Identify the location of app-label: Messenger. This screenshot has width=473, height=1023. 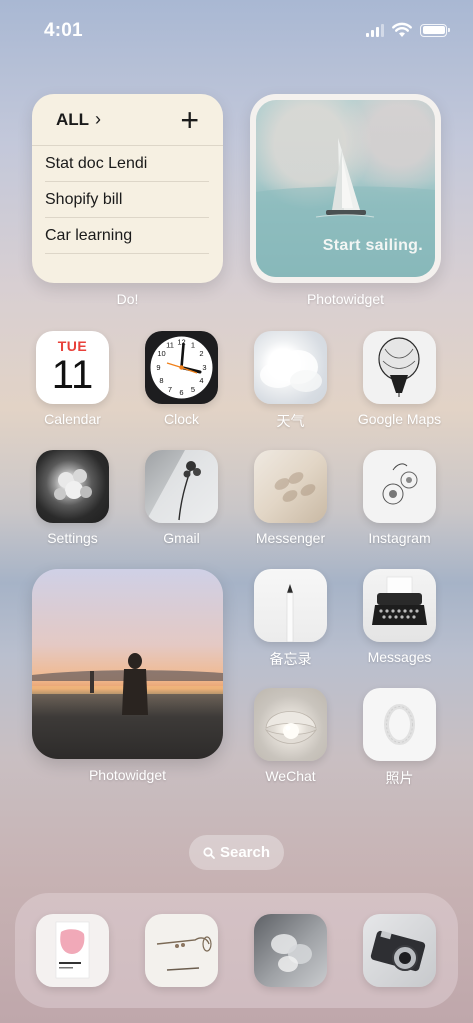
(290, 538).